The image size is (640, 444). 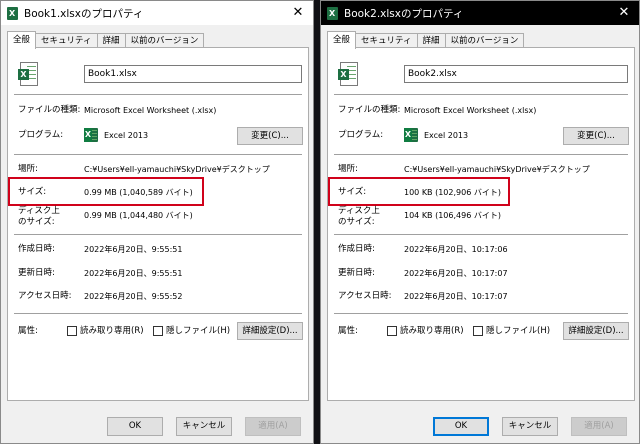 What do you see at coordinates (456, 273) in the screenshot?
I see `modified-value: 2022年6月20日、10:17:07` at bounding box center [456, 273].